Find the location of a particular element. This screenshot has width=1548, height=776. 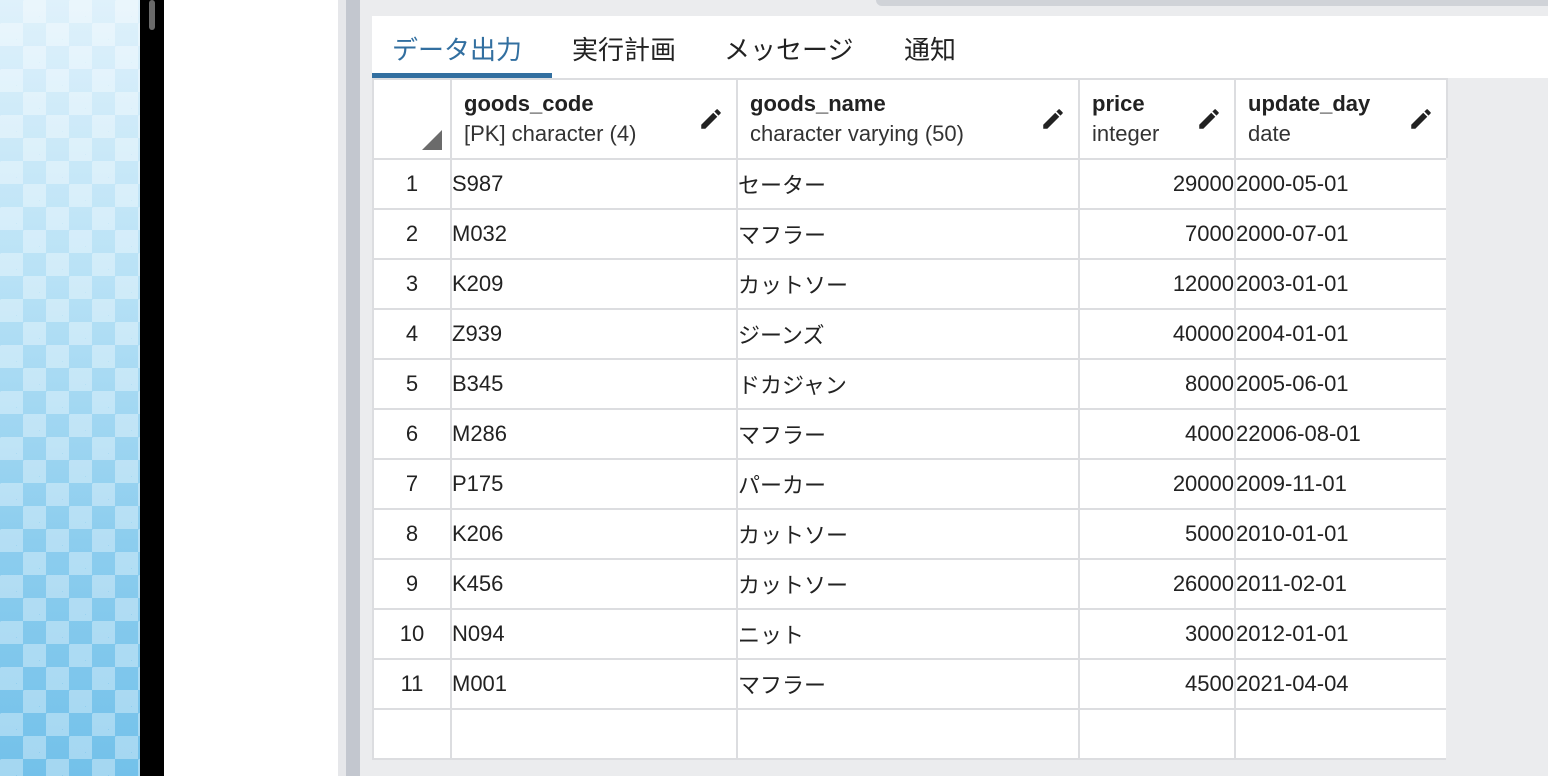

cell-price: 29000 is located at coordinates (1157, 184).